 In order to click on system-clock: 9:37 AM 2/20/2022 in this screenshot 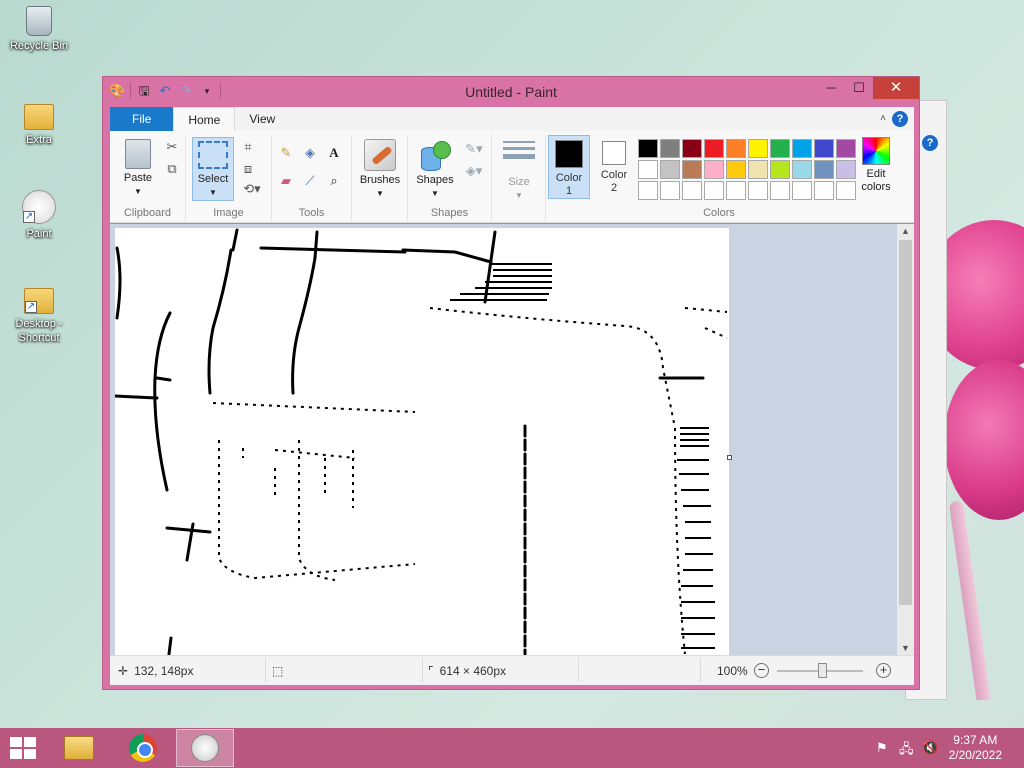, I will do `click(975, 748)`.